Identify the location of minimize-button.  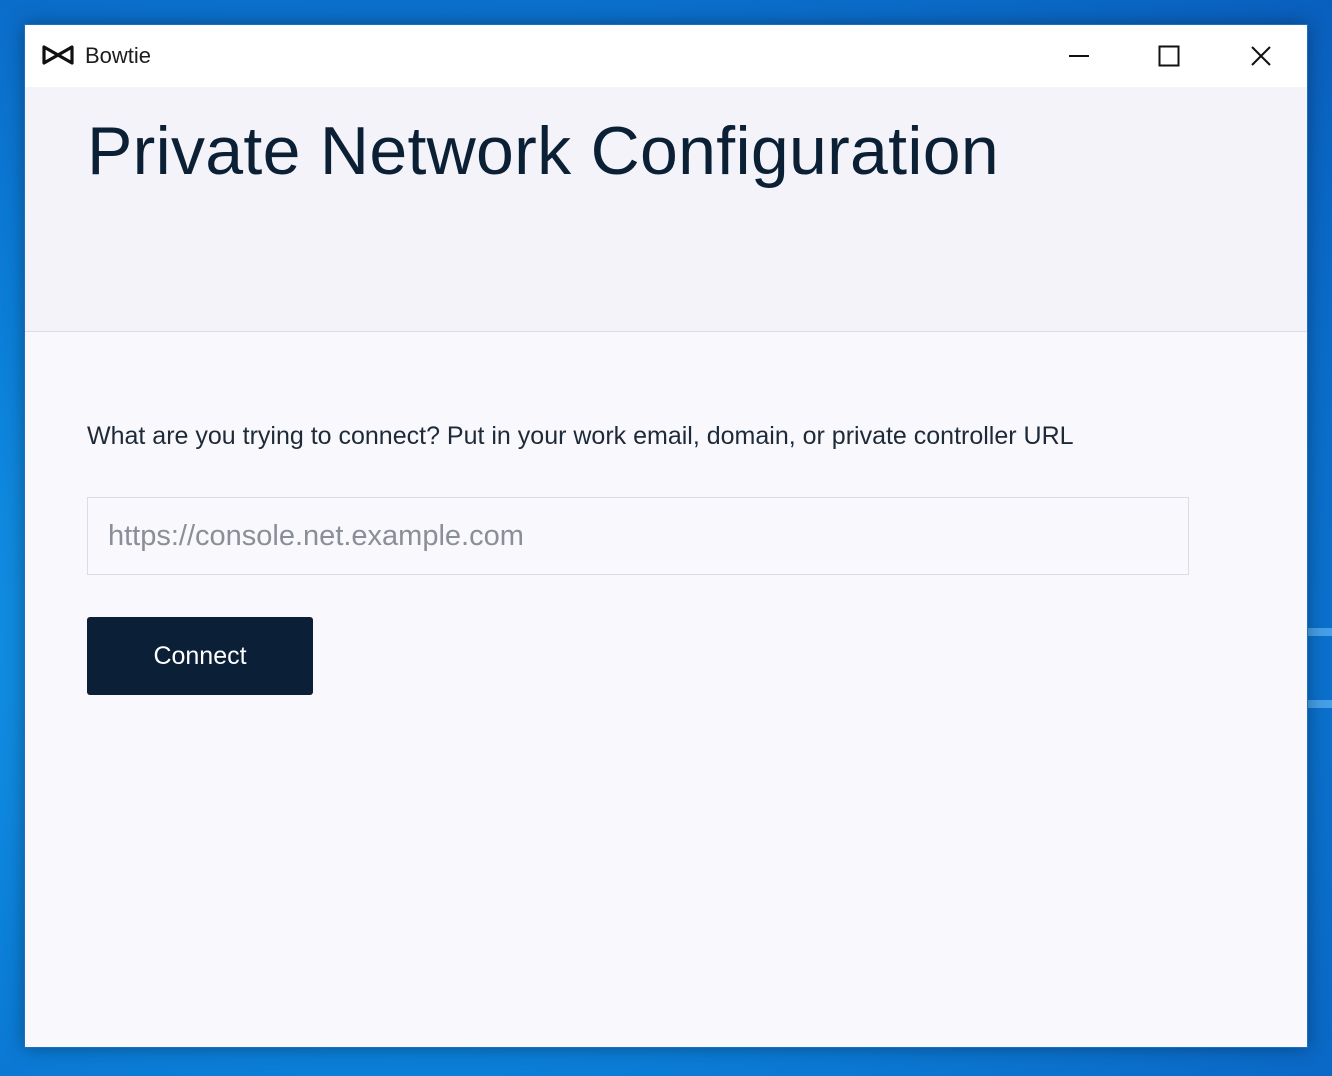
(1079, 56).